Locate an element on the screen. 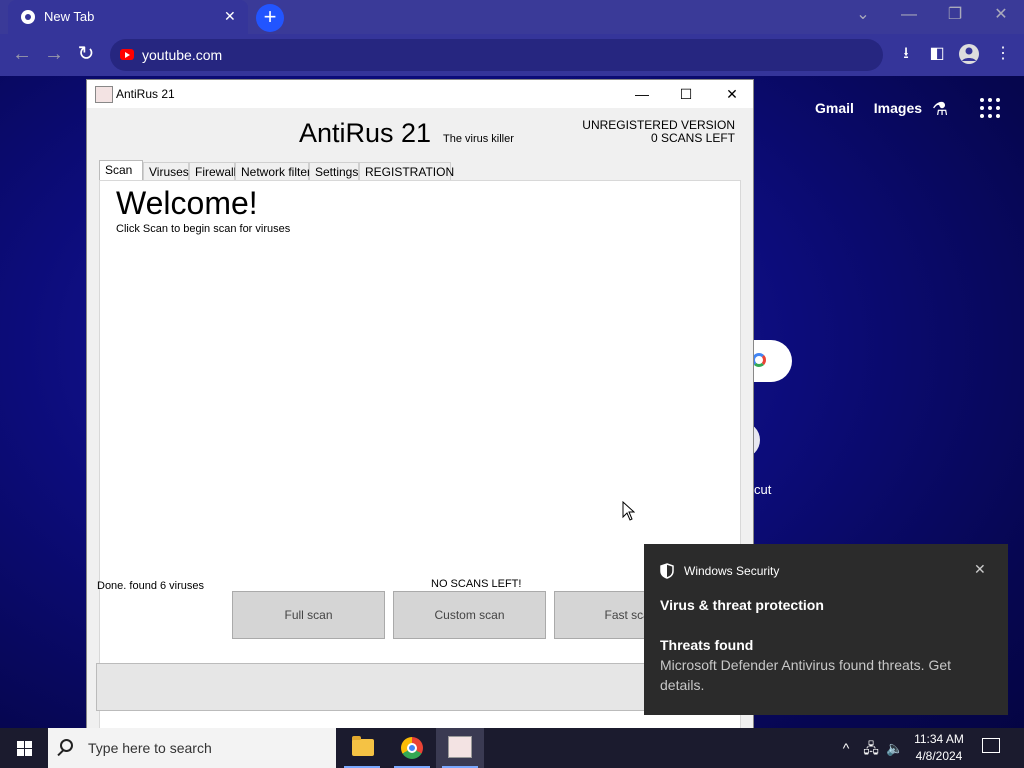 The width and height of the screenshot is (1024, 768). start-button is located at coordinates (24, 748).